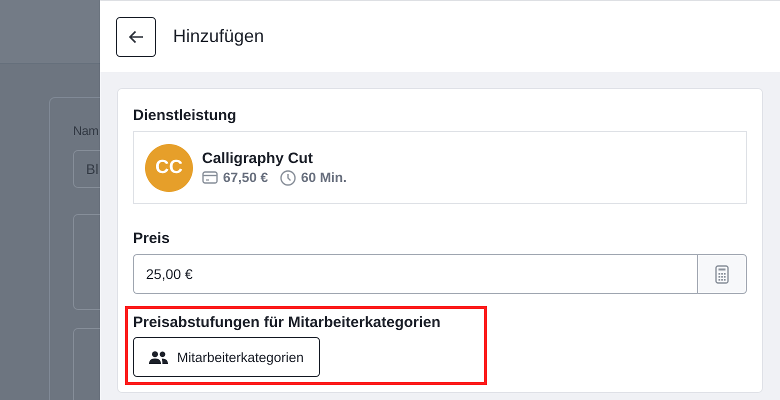 The height and width of the screenshot is (400, 780). I want to click on calculator-icon, so click(722, 274).